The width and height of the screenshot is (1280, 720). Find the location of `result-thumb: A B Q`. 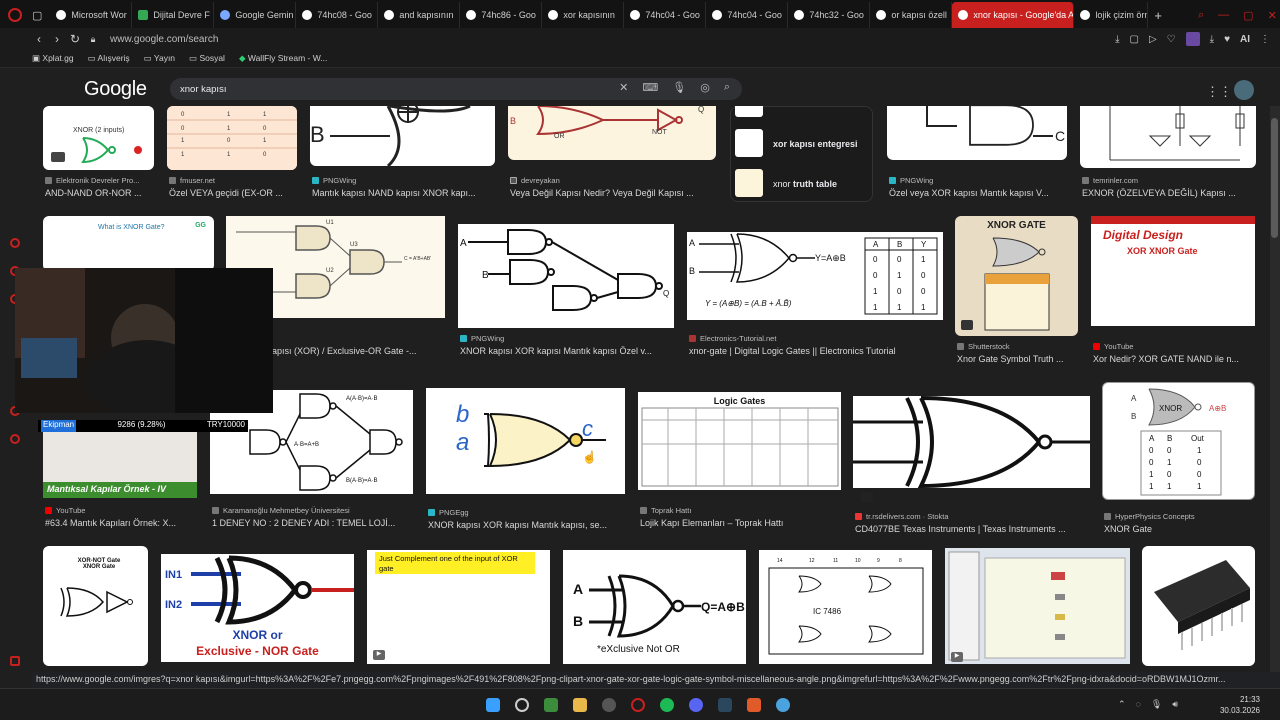

result-thumb: A B Q is located at coordinates (566, 276).